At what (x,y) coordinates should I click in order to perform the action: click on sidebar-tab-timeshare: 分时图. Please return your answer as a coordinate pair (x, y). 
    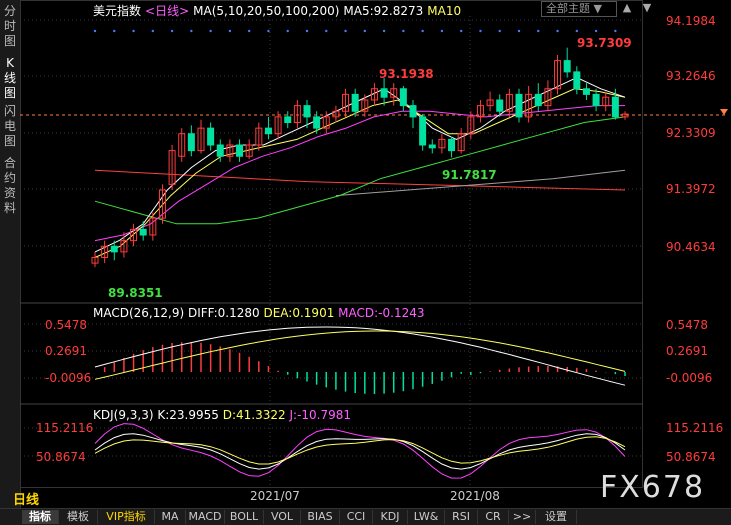
    Looking at the image, I should click on (10, 26).